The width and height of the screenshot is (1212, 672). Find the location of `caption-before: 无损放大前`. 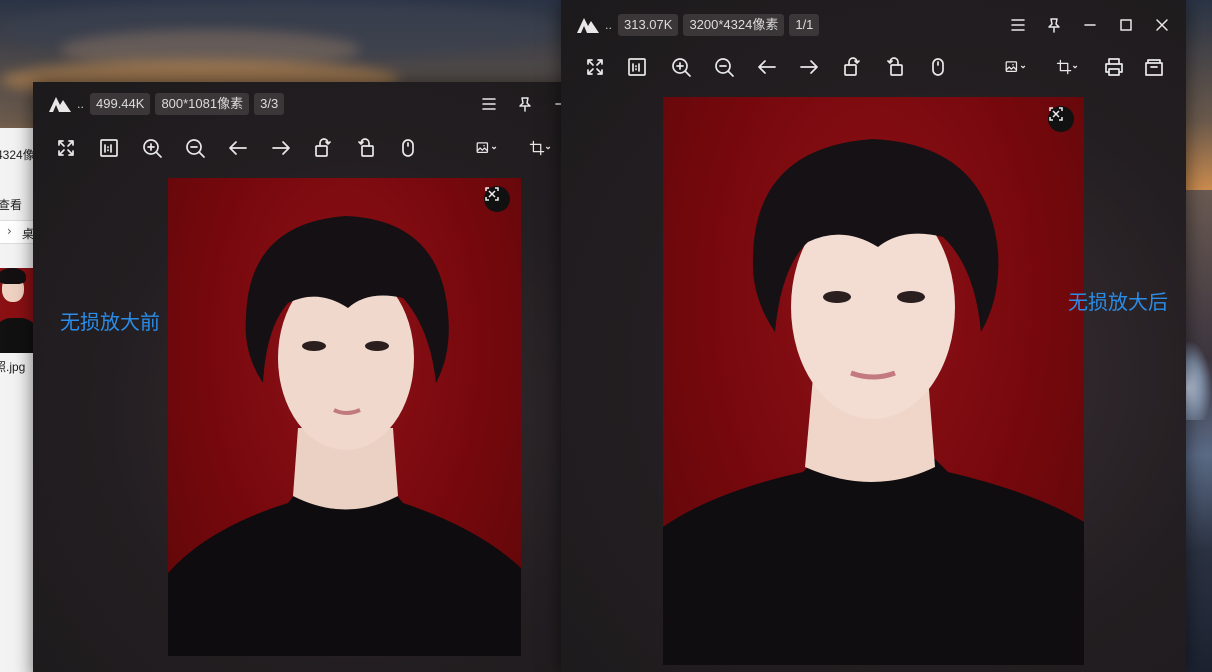

caption-before: 无损放大前 is located at coordinates (110, 322).